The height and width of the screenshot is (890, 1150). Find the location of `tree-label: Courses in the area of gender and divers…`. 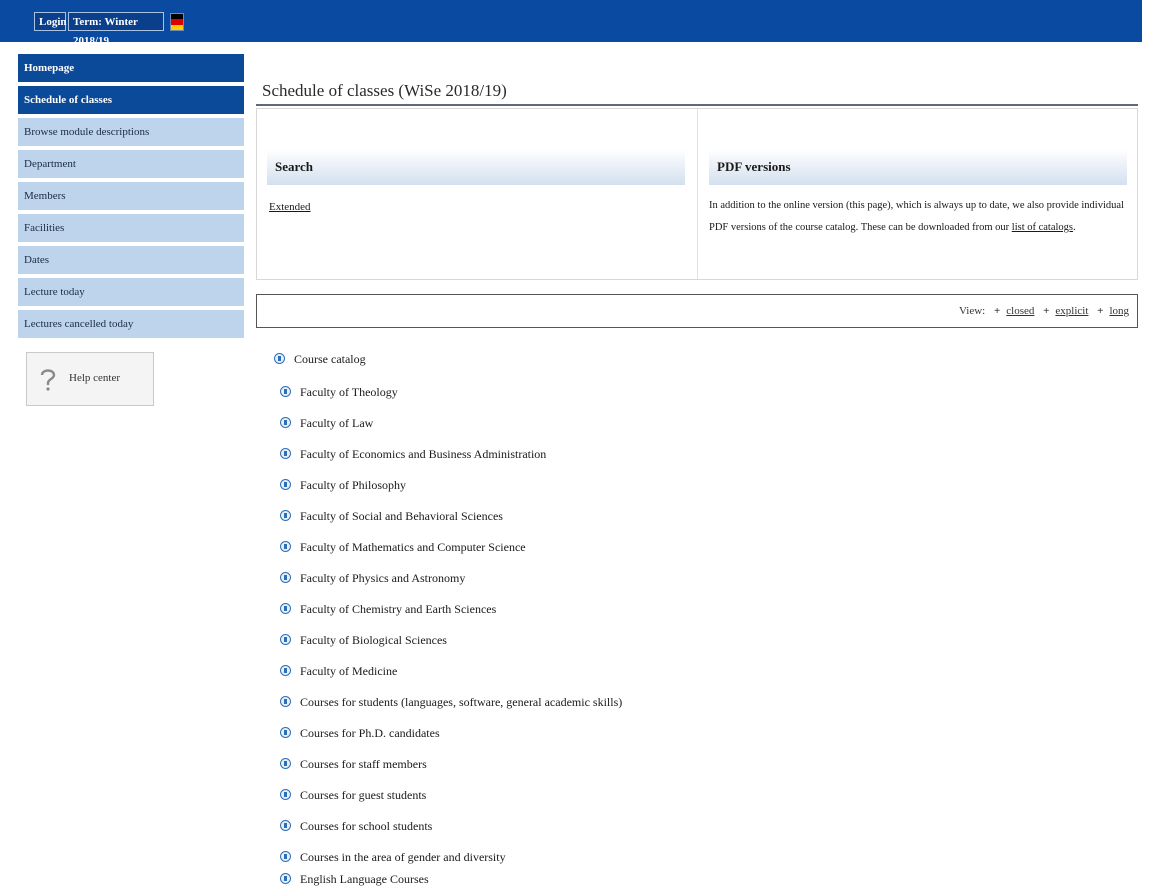

tree-label: Courses in the area of gender and divers… is located at coordinates (403, 857).